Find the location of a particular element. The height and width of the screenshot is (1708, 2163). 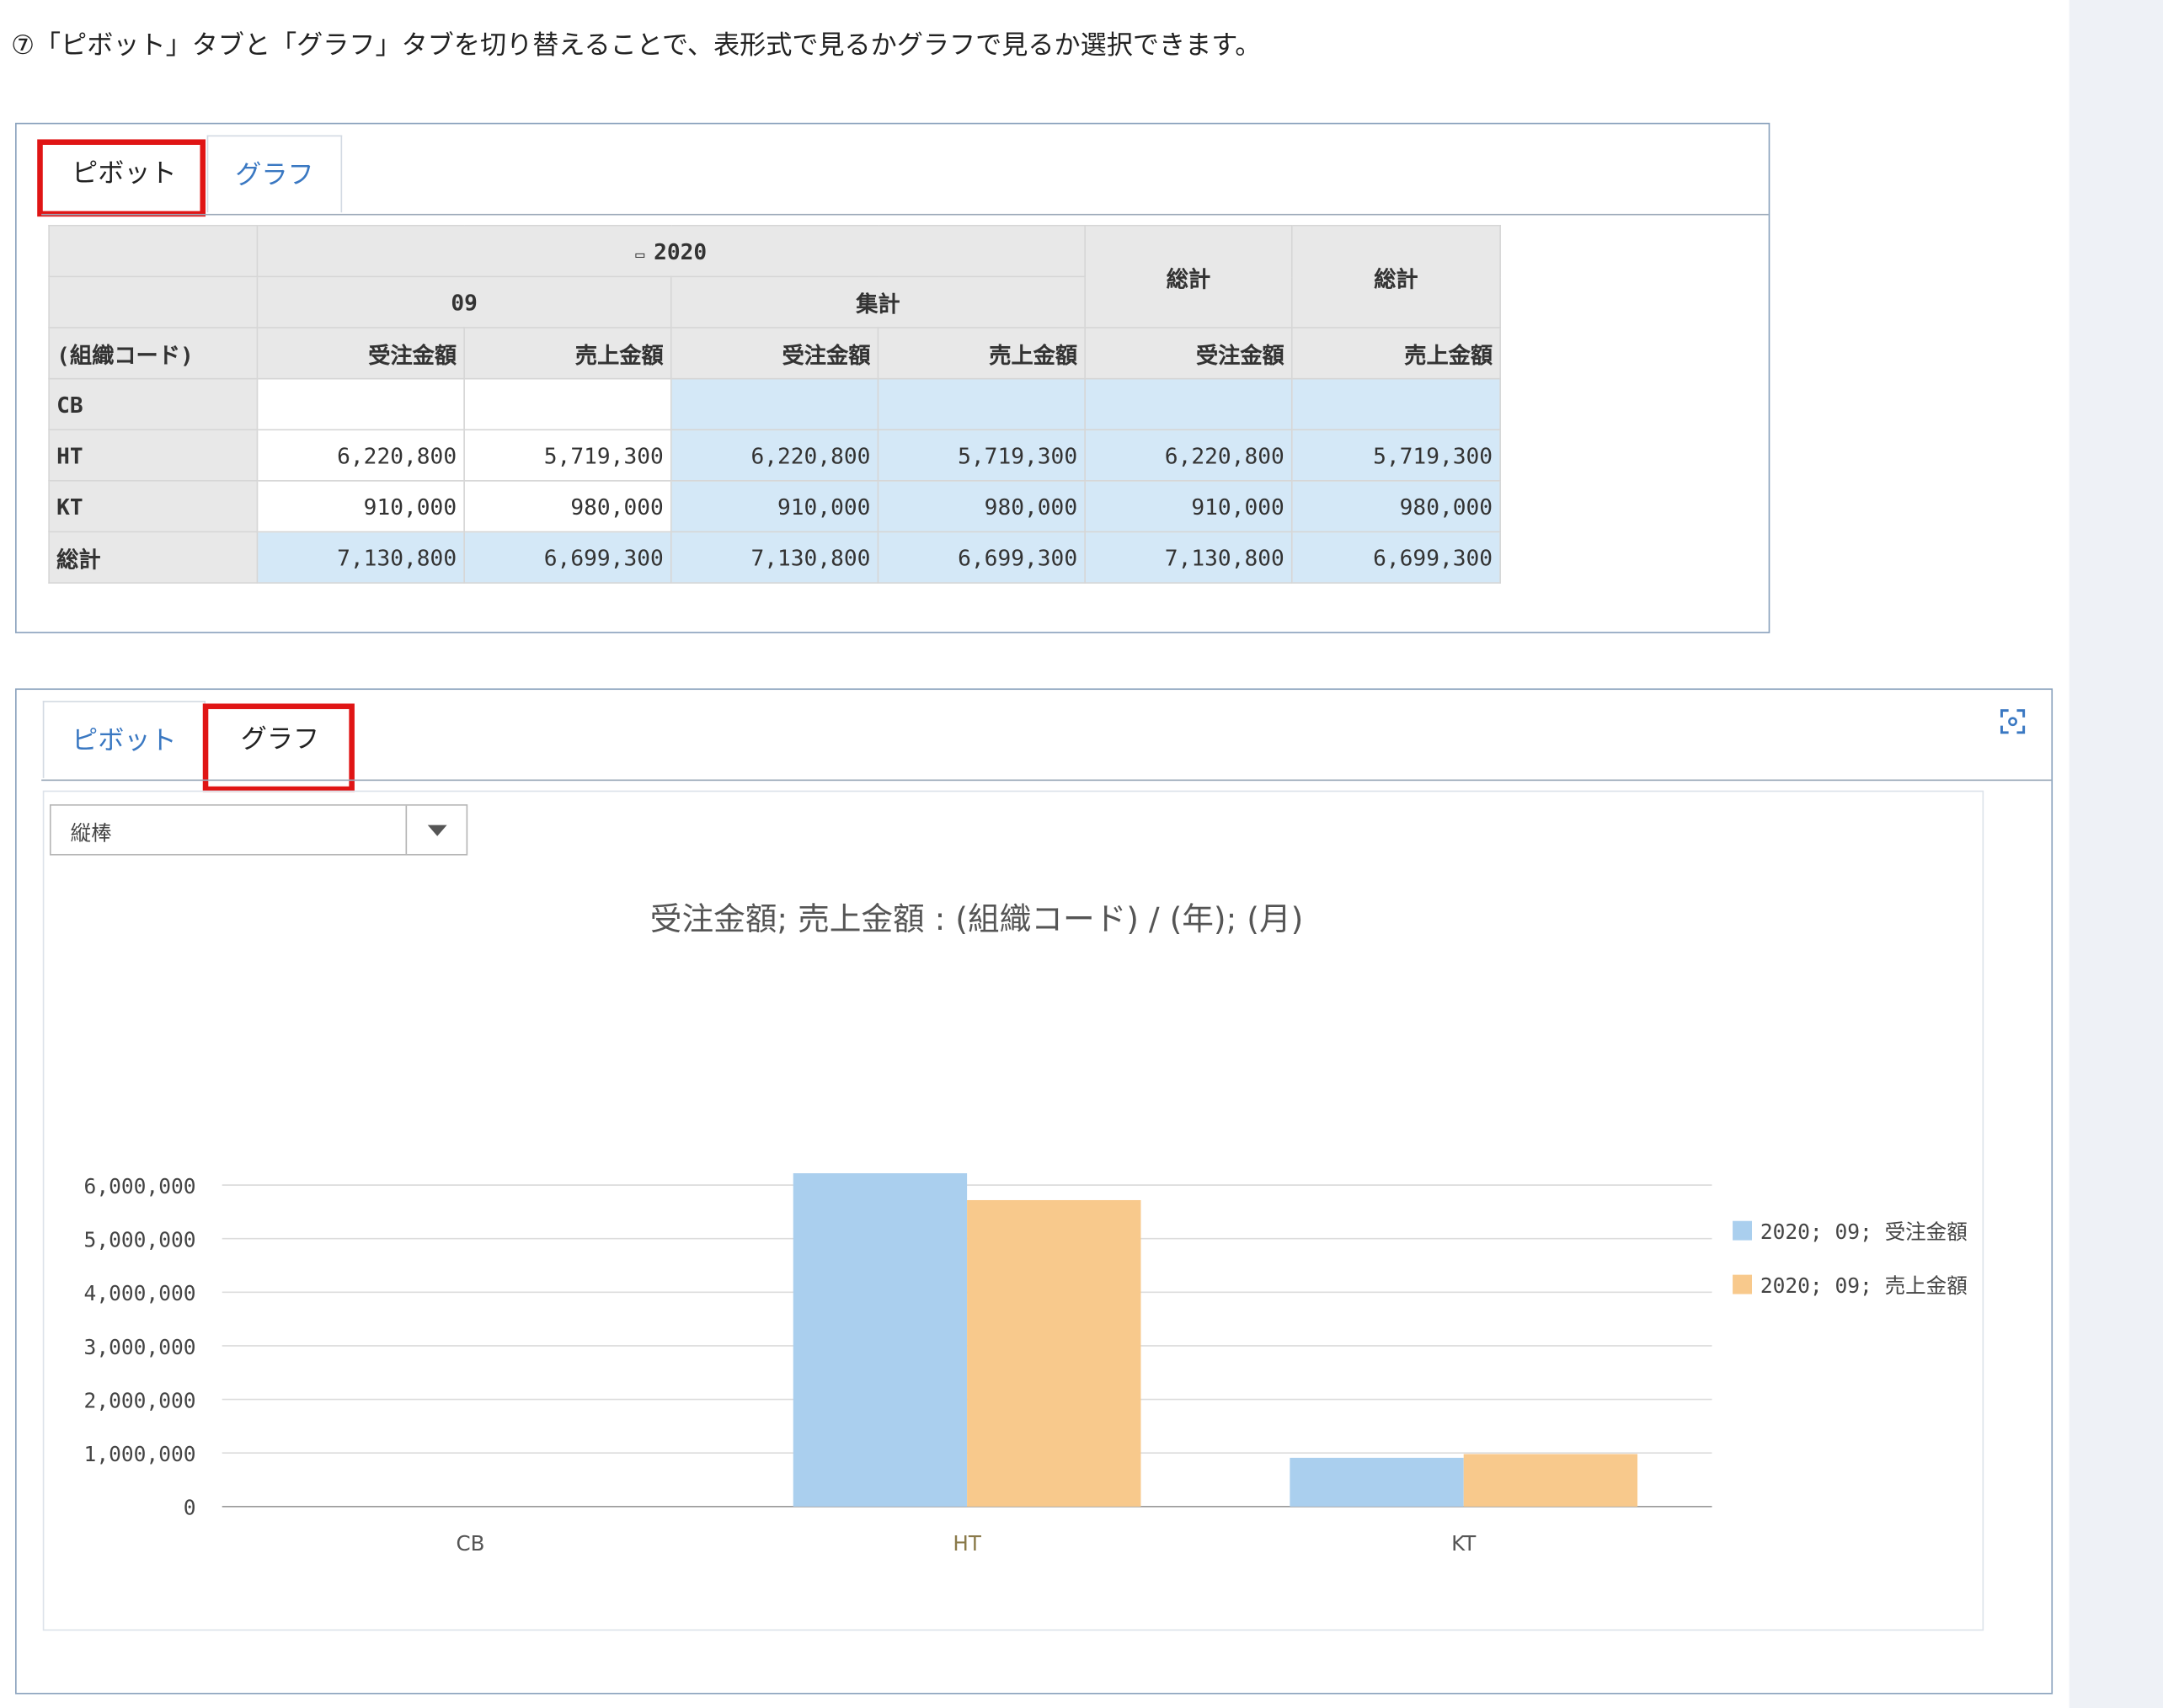

y-tick-label: 5,000,000 is located at coordinates (140, 1240).